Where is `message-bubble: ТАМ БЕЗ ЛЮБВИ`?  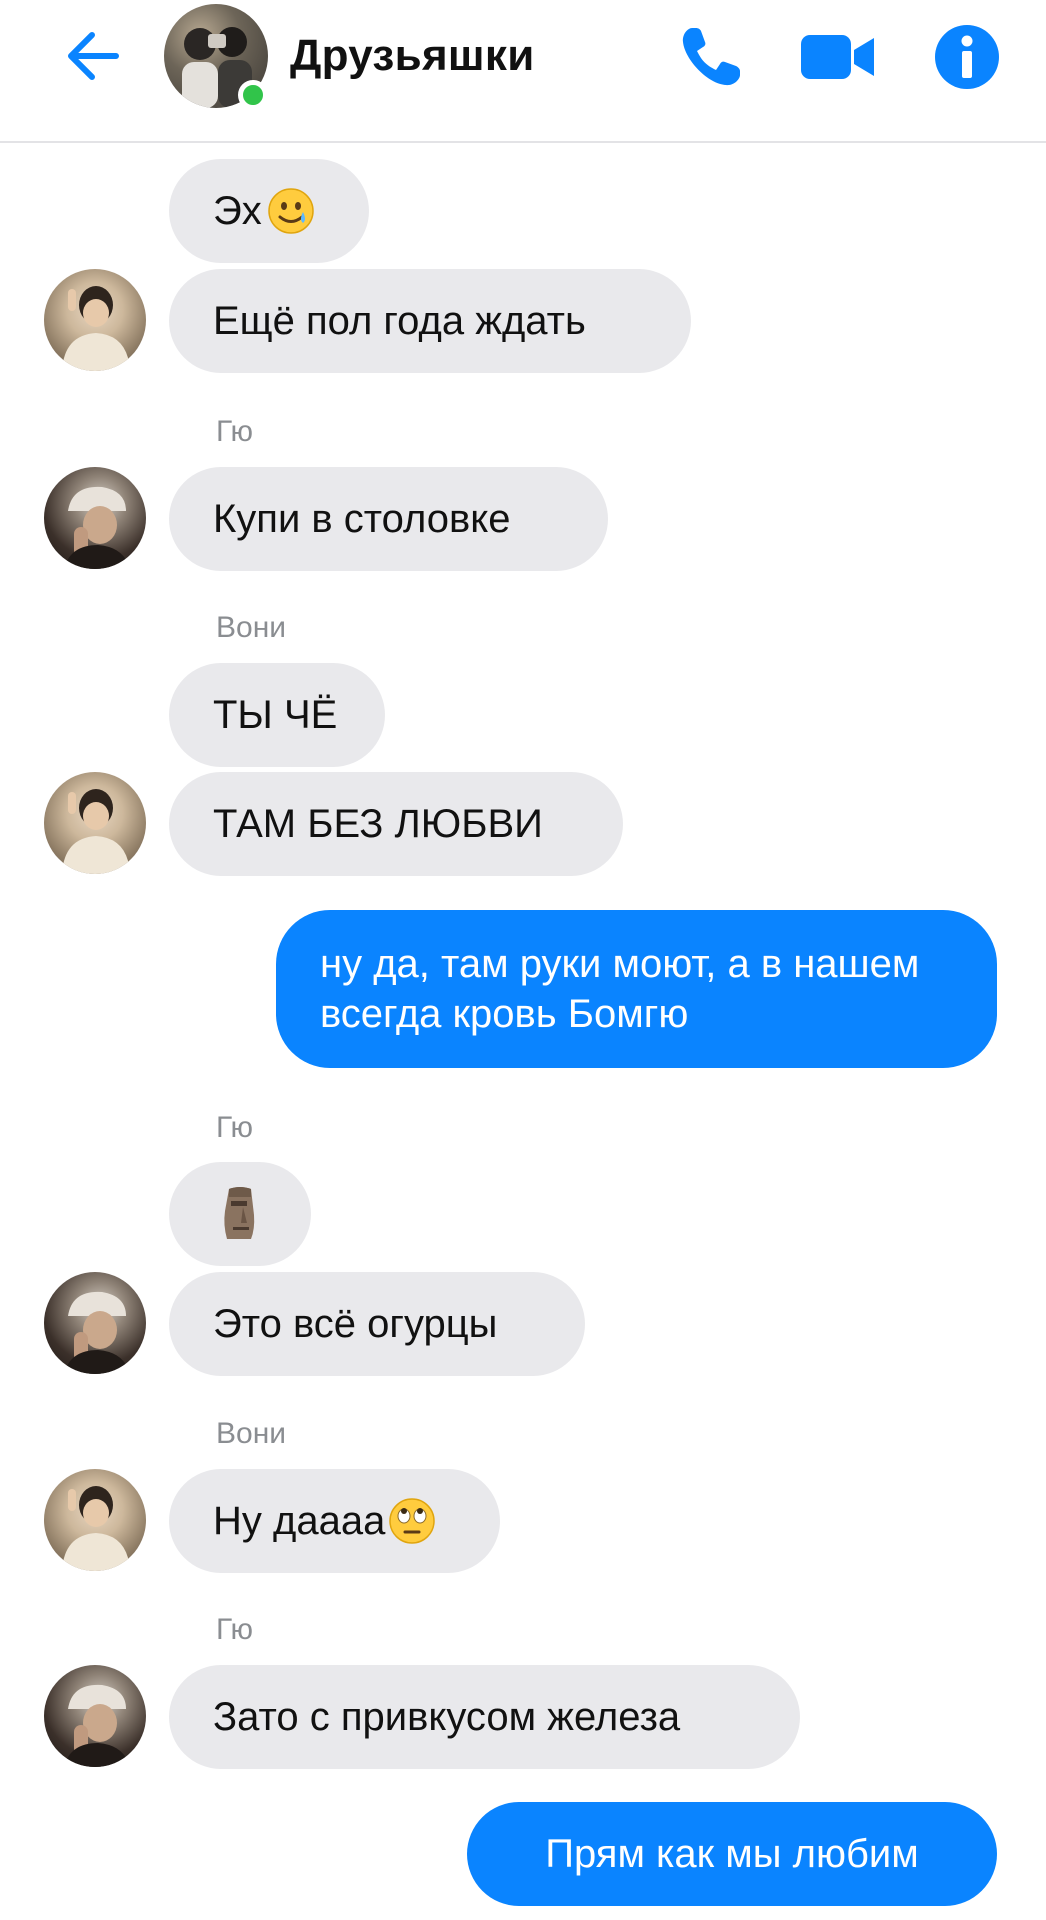 message-bubble: ТАМ БЕЗ ЛЮБВИ is located at coordinates (396, 824).